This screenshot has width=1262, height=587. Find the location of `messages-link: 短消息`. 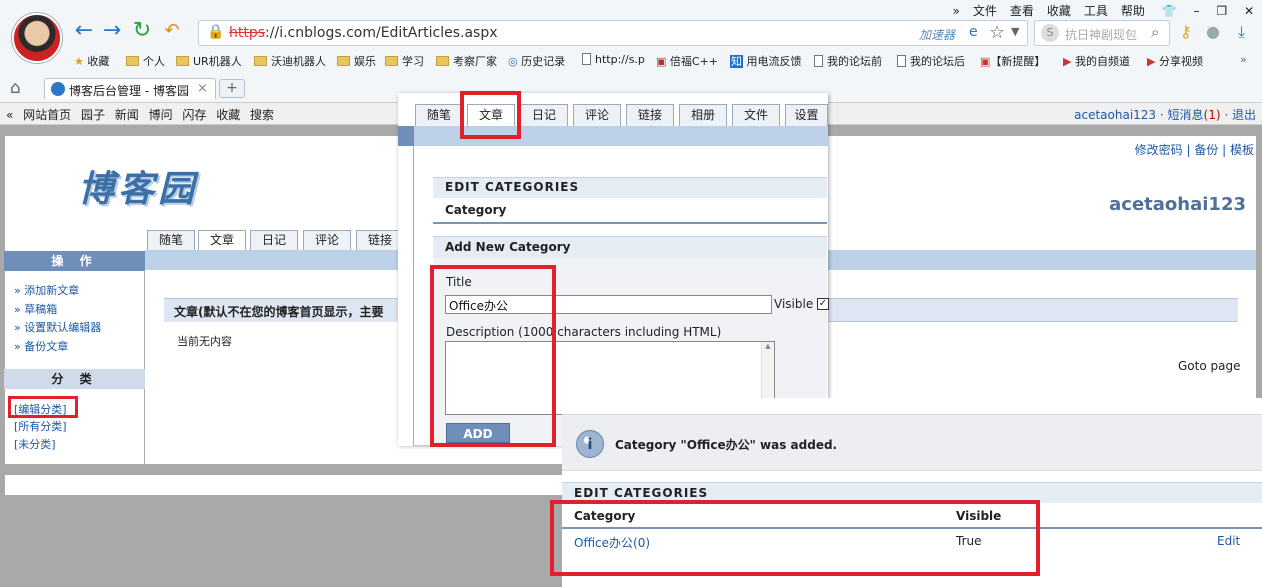

messages-link: 短消息 is located at coordinates (1186, 115).